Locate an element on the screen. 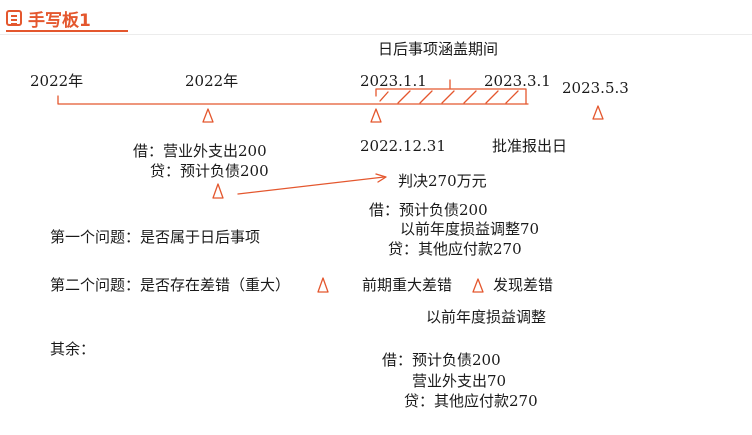  entry1-debit: 借：营业外支出200 is located at coordinates (200, 151).